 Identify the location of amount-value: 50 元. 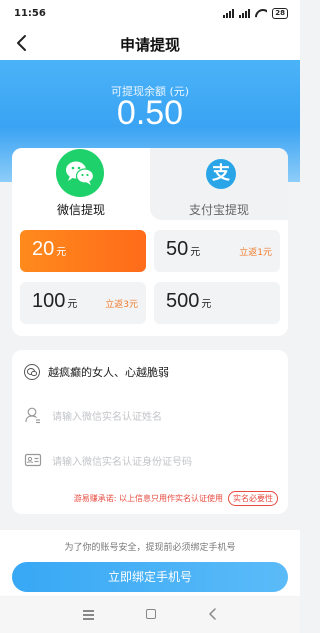
(183, 249).